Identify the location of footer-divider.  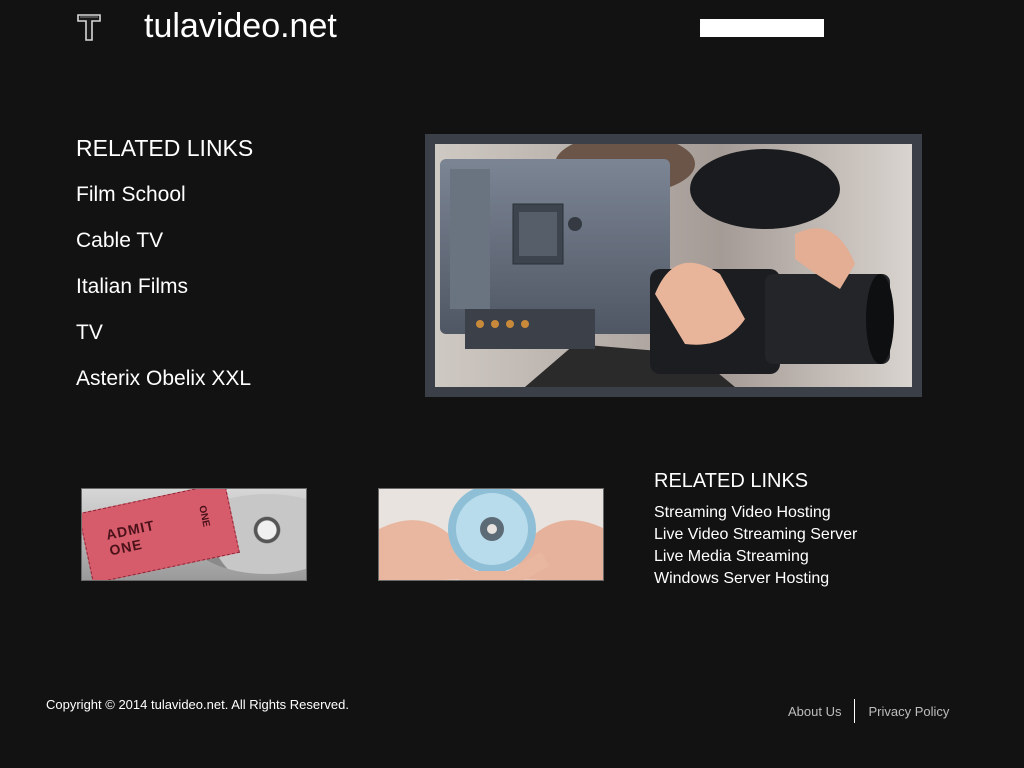
(855, 711).